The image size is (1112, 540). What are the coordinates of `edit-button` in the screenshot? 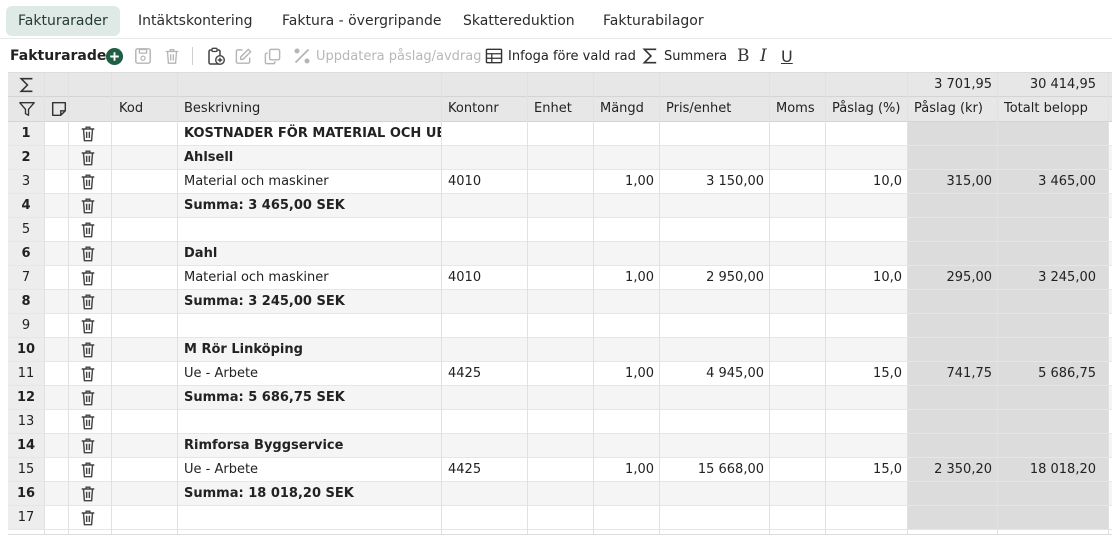 It's located at (243, 56).